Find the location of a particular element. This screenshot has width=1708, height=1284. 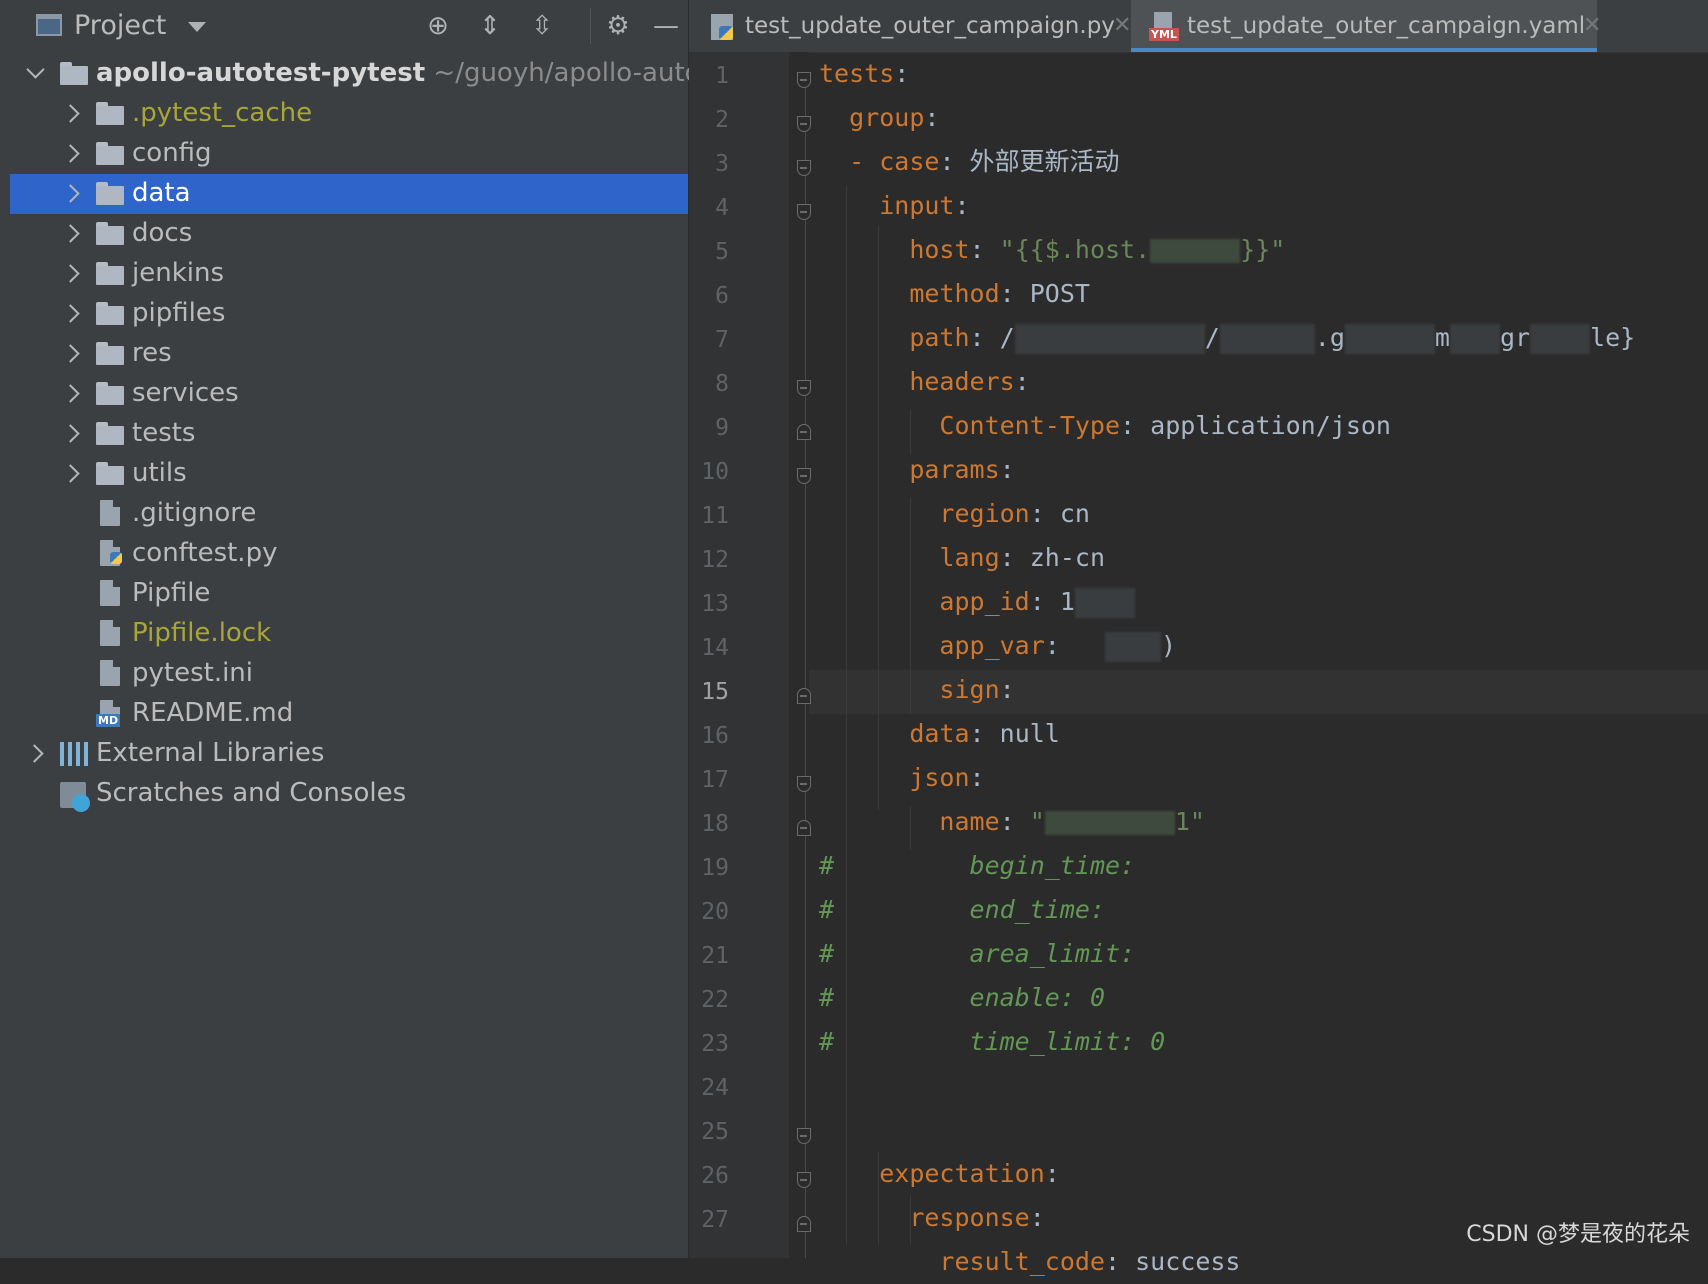

tab-py-file: test_update_outer_campaign.py ✕ is located at coordinates (910, 26).